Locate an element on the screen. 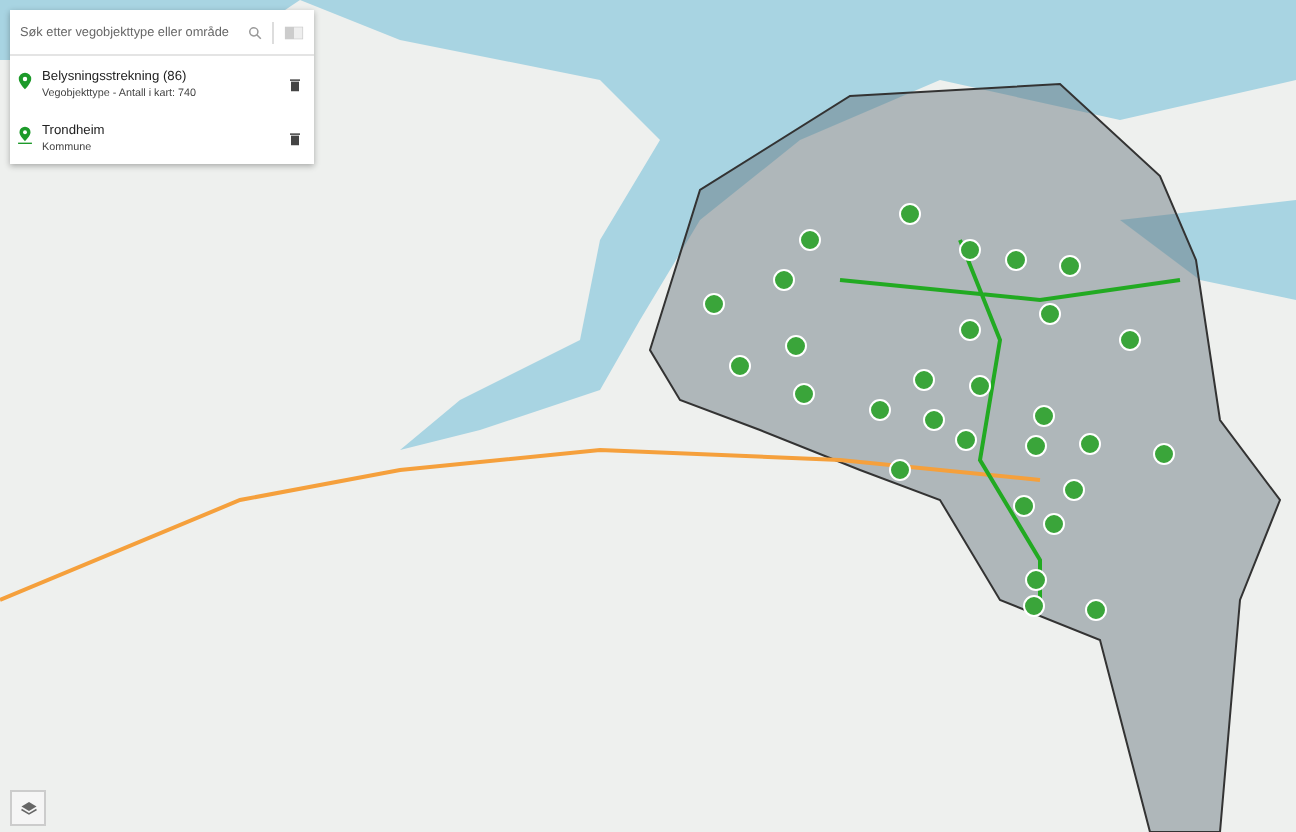  book-icon is located at coordinates (294, 32).